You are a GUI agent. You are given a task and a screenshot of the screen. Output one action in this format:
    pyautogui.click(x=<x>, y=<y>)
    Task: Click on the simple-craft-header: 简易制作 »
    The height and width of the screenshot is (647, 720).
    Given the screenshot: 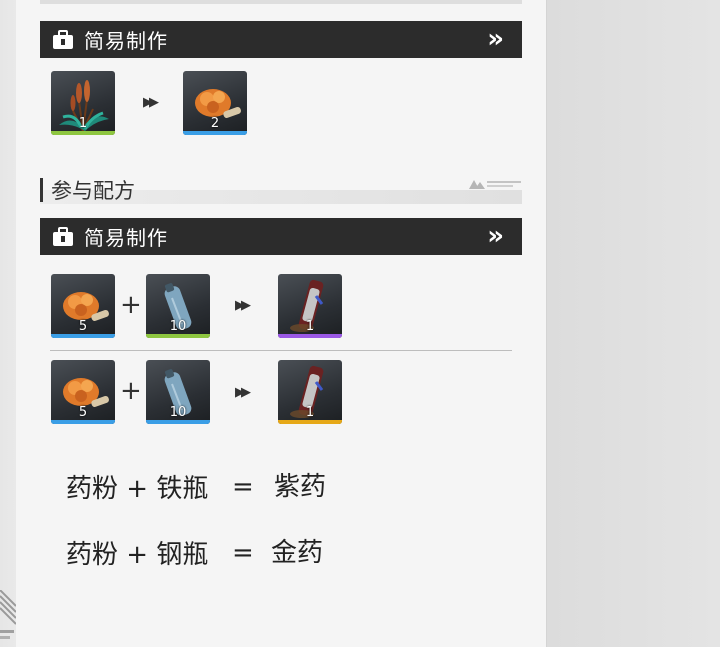 What is the action you would take?
    pyautogui.click(x=281, y=39)
    